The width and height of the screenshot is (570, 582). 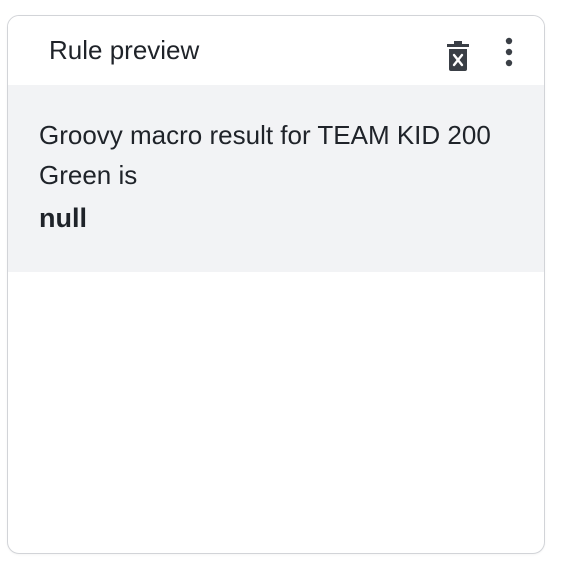 I want to click on delete-button, so click(x=458, y=56).